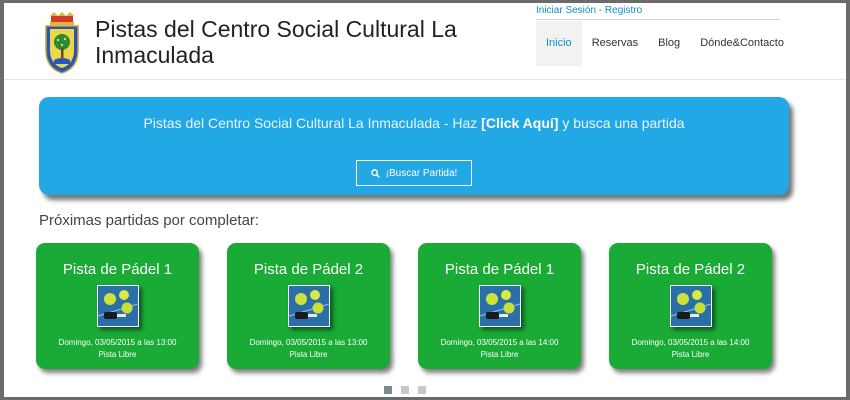  What do you see at coordinates (276, 29) in the screenshot?
I see `site-title-line1: Pistas del Centro Social Cultural La` at bounding box center [276, 29].